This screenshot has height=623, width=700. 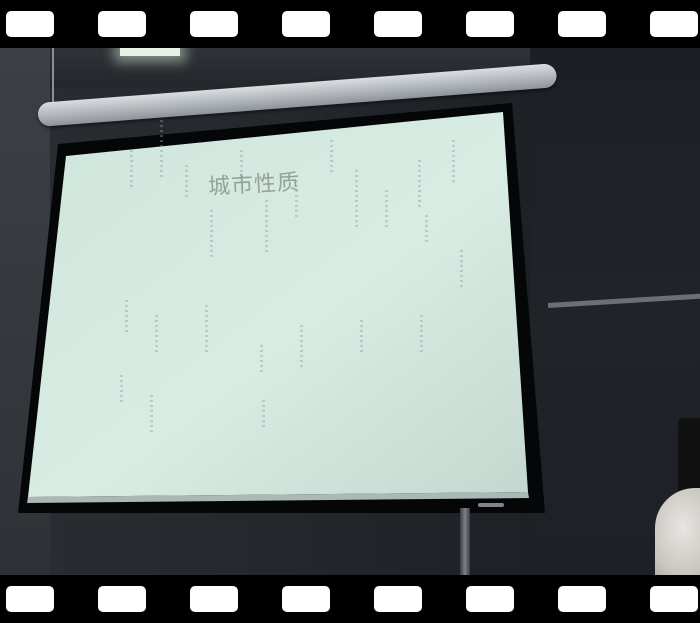 I want to click on left-wall, so click(x=25, y=311).